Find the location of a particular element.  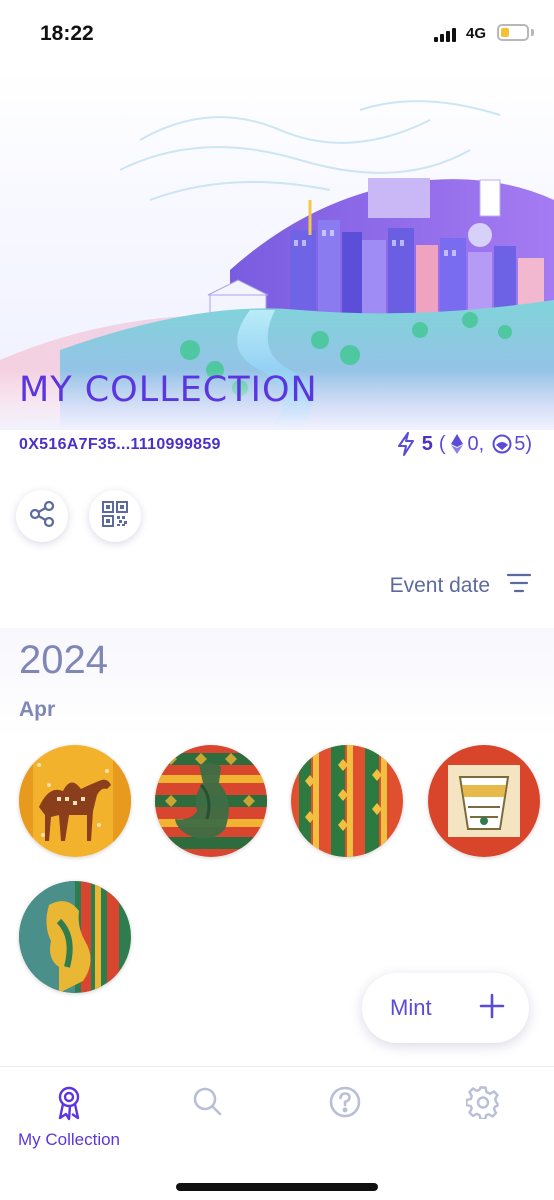

share-button is located at coordinates (42, 516).